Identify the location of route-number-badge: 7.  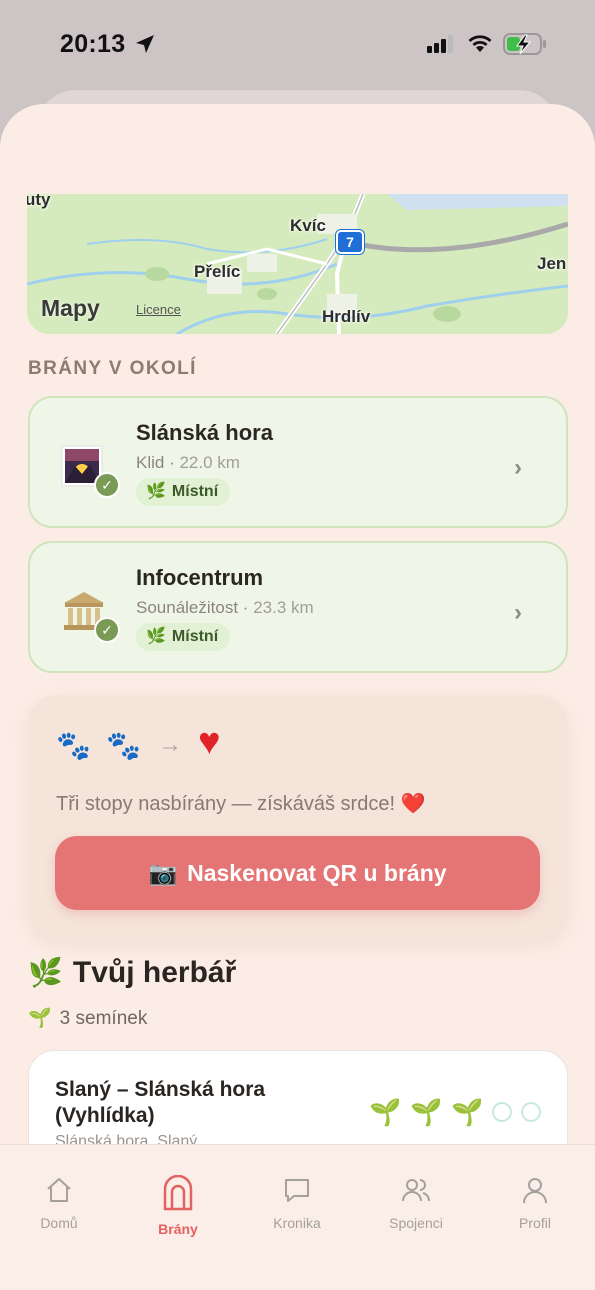
(350, 242).